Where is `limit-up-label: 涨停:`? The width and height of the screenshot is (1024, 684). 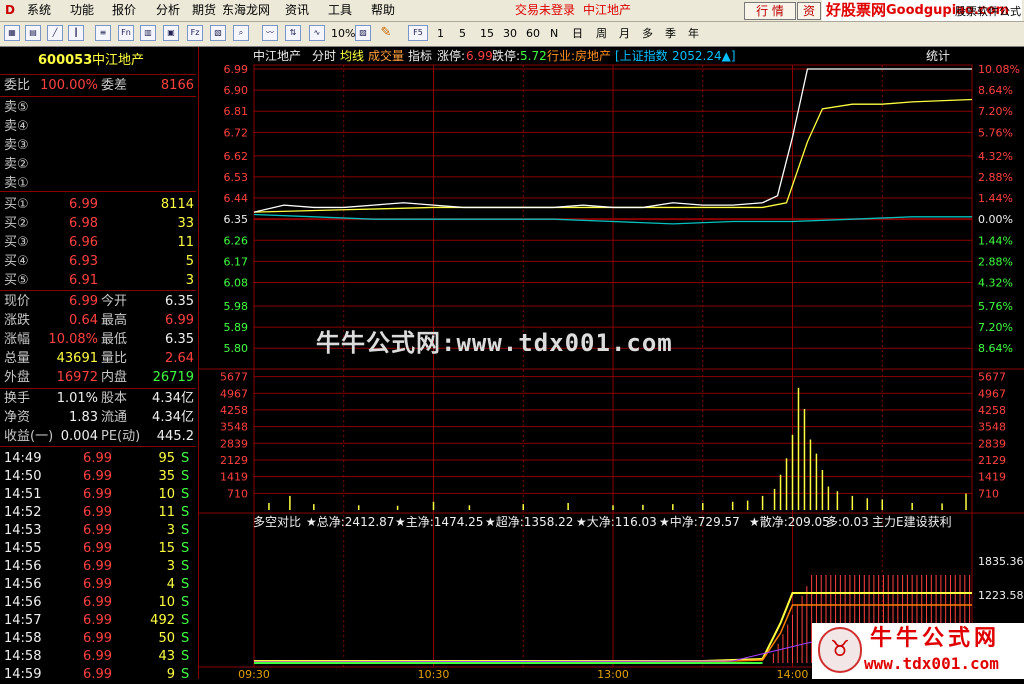
limit-up-label: 涨停: is located at coordinates (451, 56).